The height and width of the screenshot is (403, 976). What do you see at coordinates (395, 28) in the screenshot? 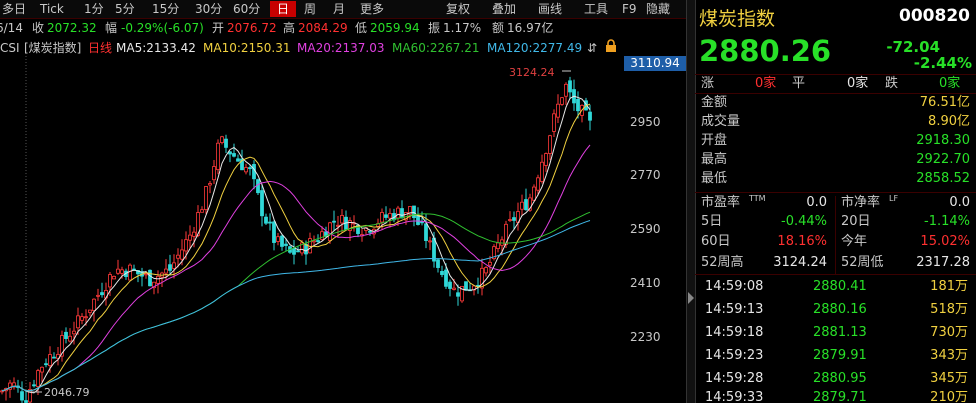
I see `low-value: 2059.94` at bounding box center [395, 28].